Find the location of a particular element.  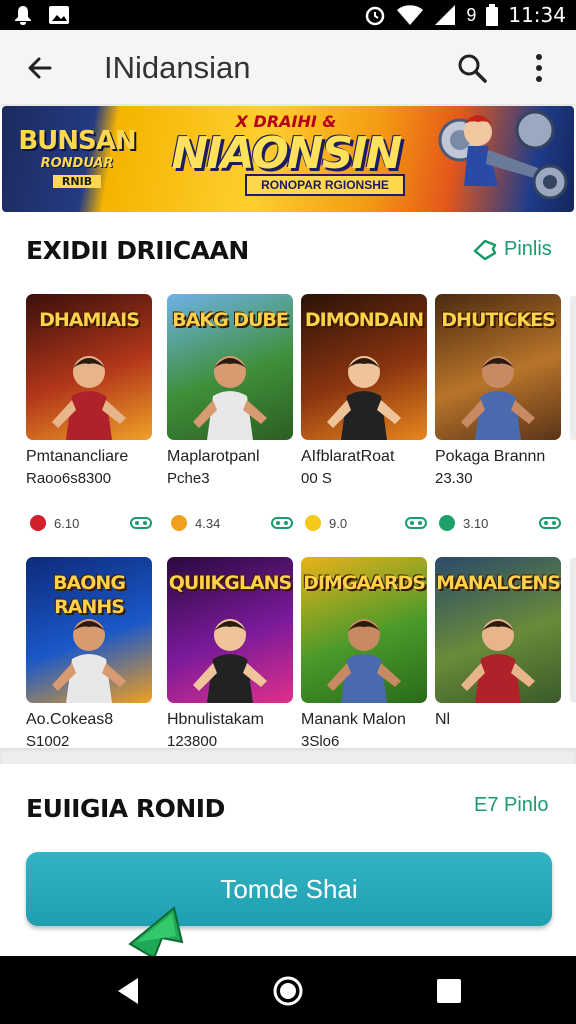

game-thumbnail-title: BAONG RANHS is located at coordinates (89, 595).